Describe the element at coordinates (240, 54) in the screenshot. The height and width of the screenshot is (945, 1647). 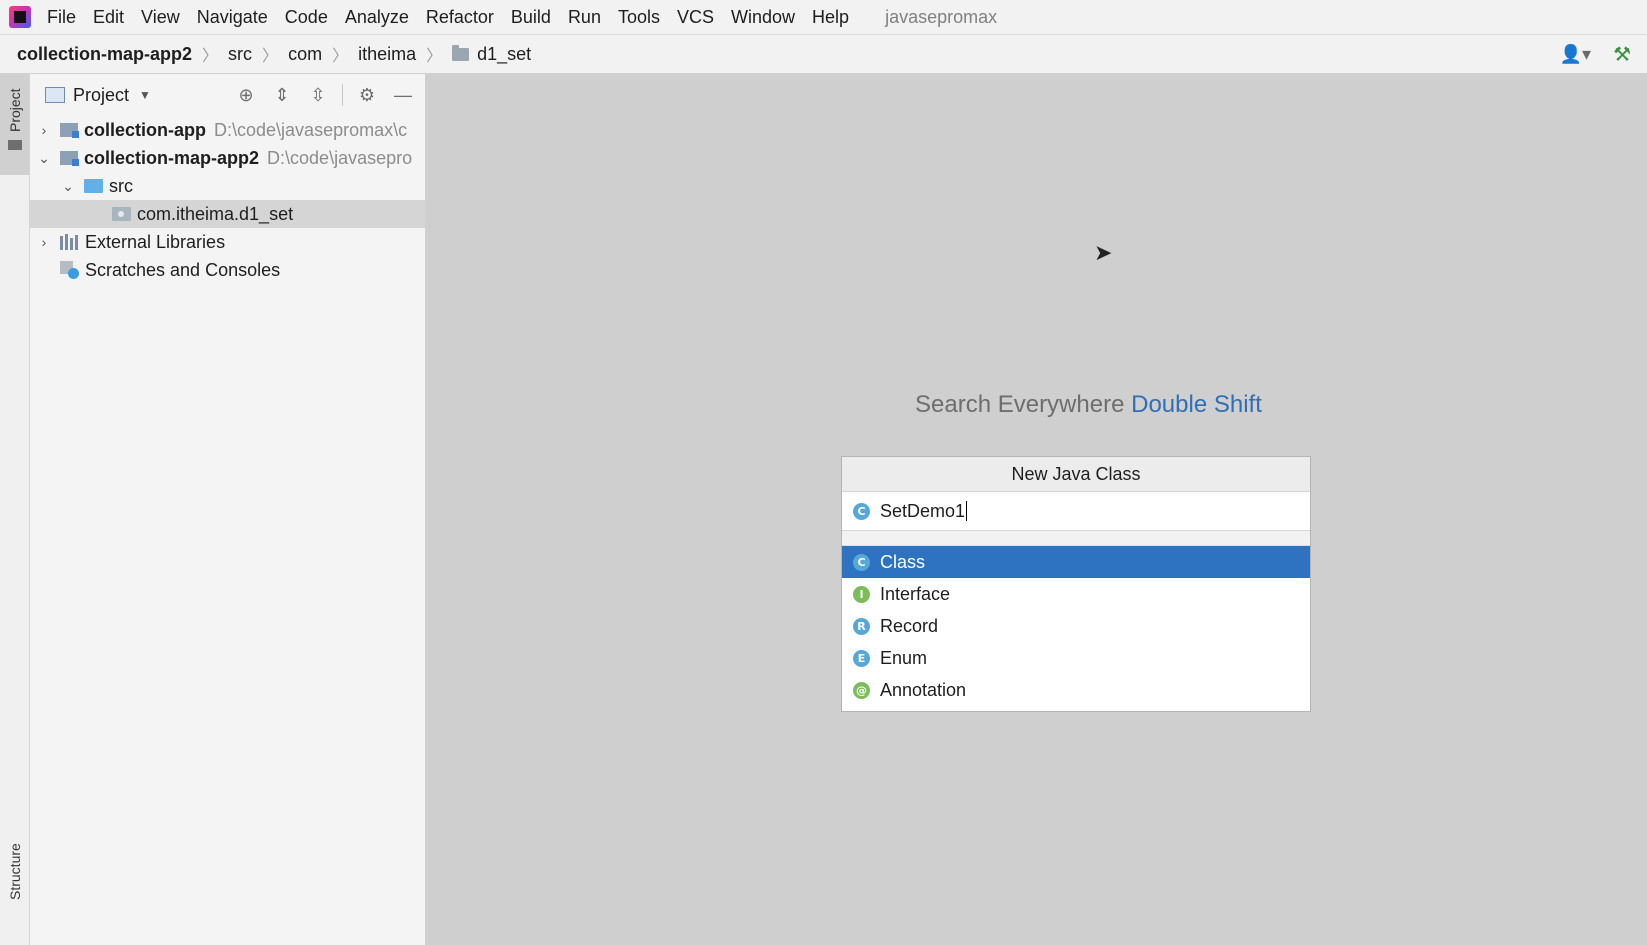
I see `breadcrumb-src: src` at that location.